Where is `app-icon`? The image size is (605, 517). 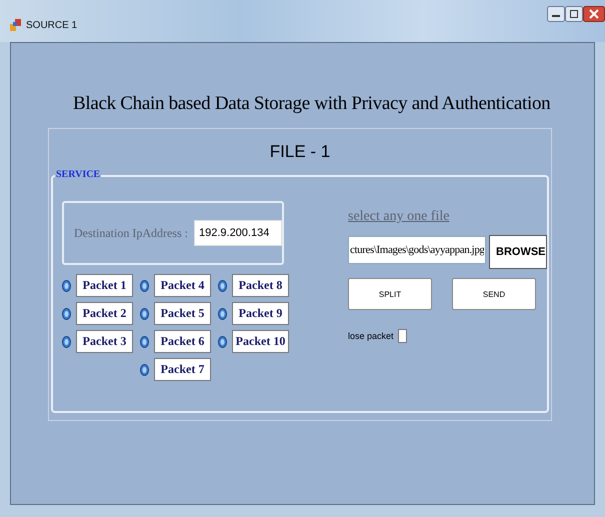 app-icon is located at coordinates (16, 25).